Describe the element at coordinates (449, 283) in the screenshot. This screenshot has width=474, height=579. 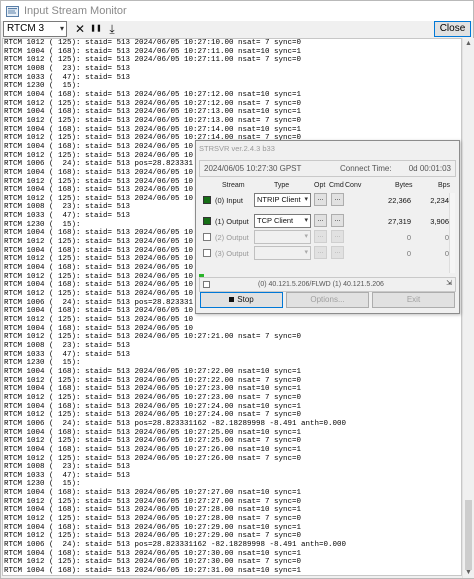
I see `expand-icon: ⇲` at that location.